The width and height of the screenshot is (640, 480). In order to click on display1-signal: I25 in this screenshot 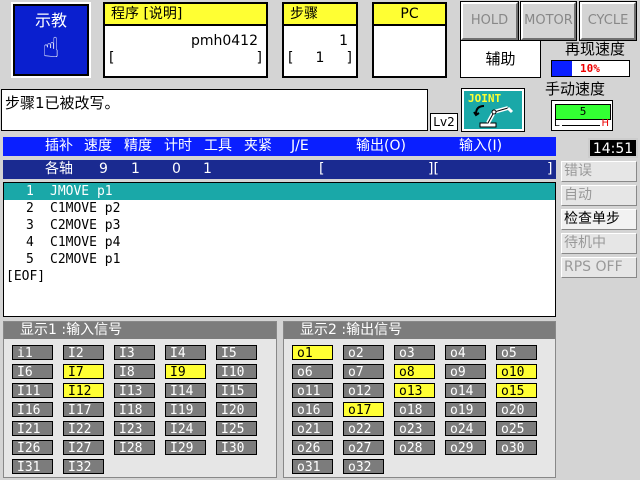, I will do `click(236, 429)`.